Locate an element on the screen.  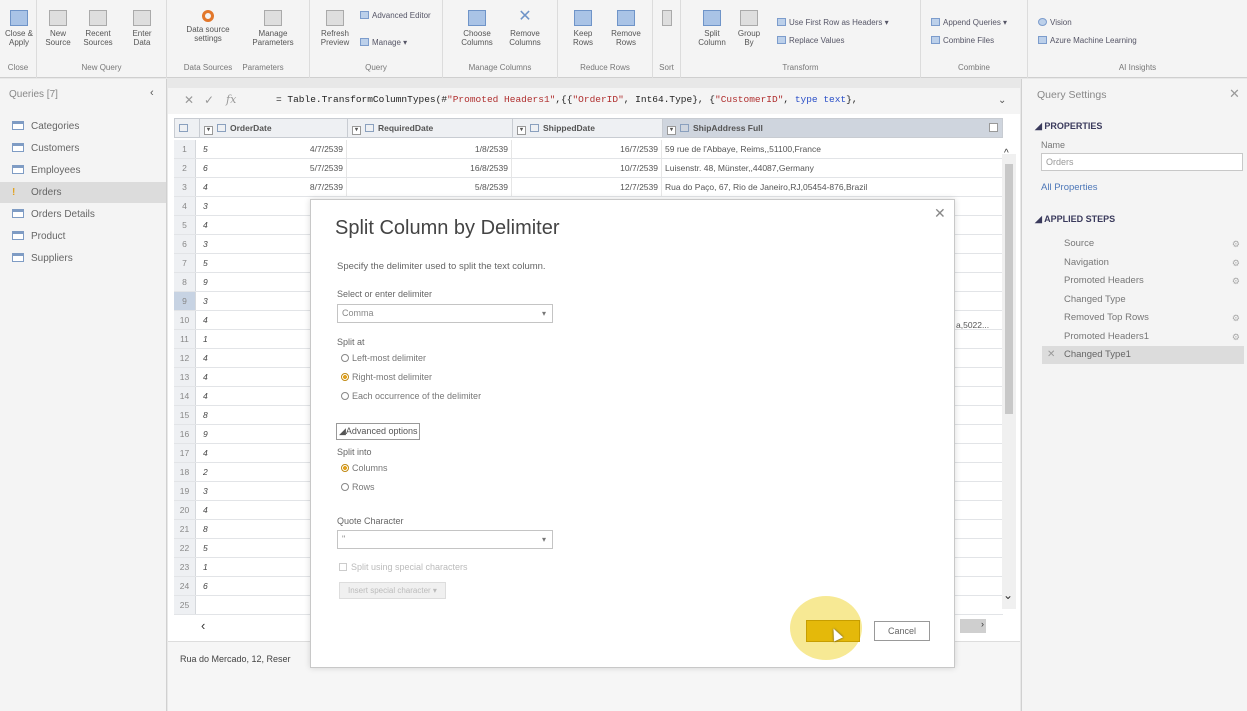
split-at-radio: Left-most delimiter is located at coordinates (383, 358).